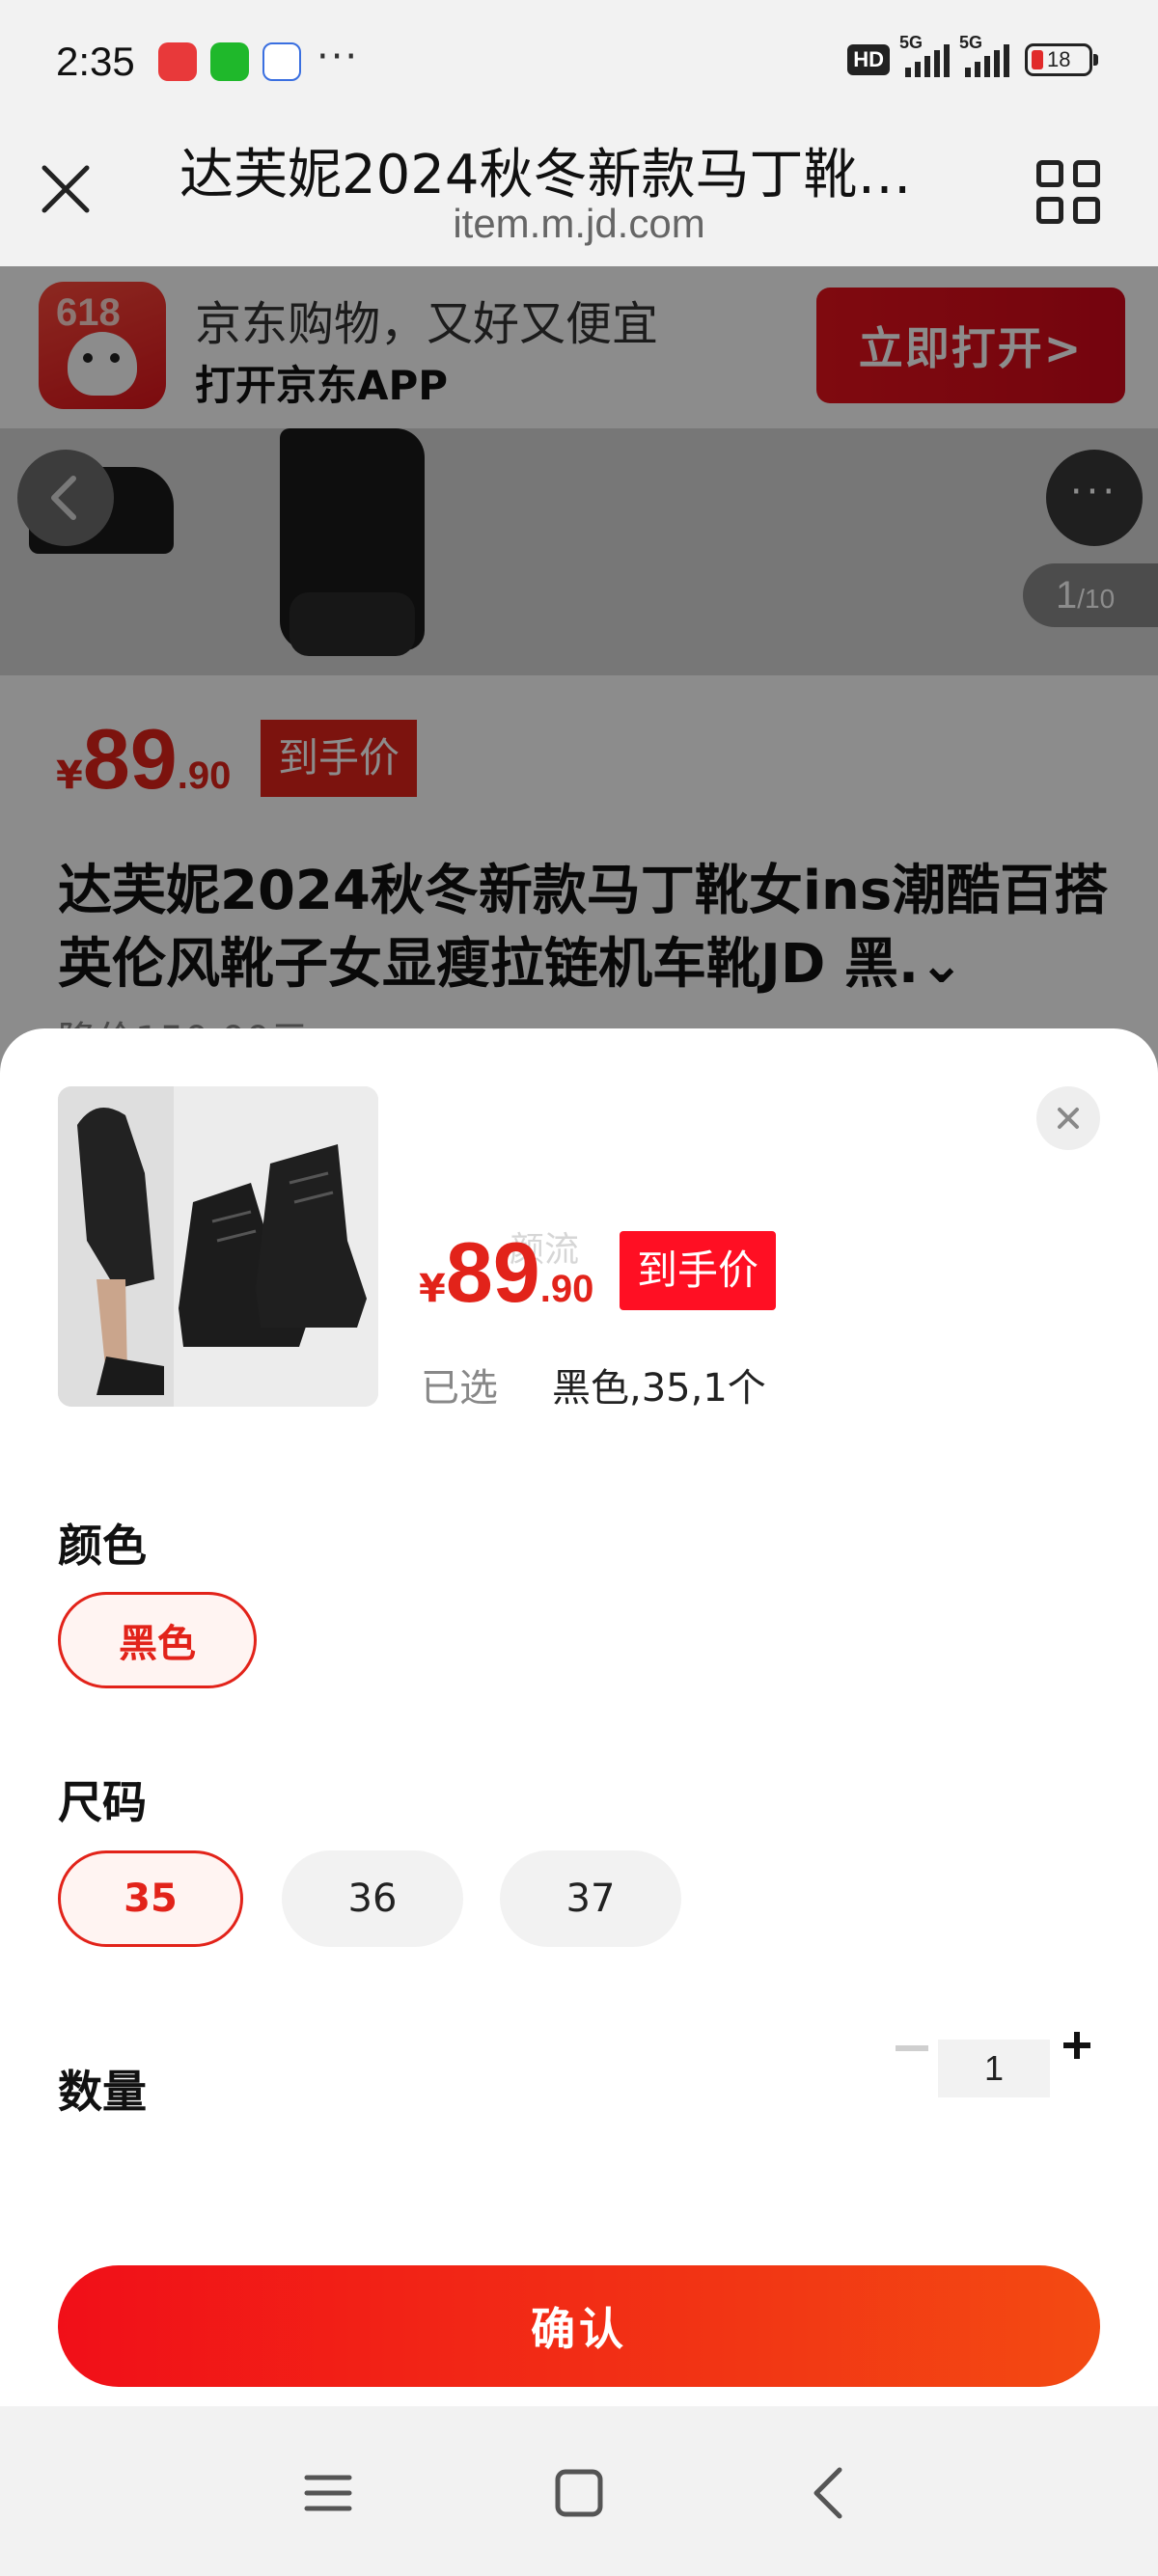 The width and height of the screenshot is (1158, 2576). I want to click on hd-voice-icon: HD, so click(868, 60).